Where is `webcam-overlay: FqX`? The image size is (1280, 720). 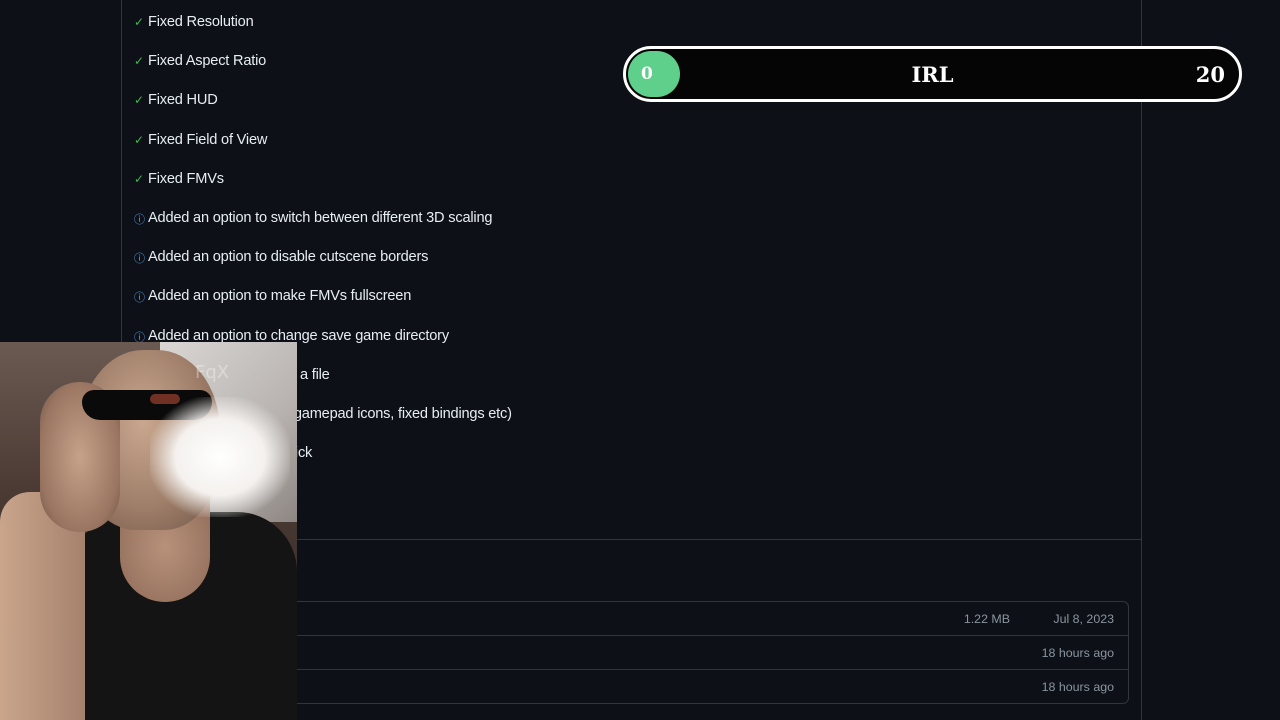
webcam-overlay: FqX is located at coordinates (148, 531).